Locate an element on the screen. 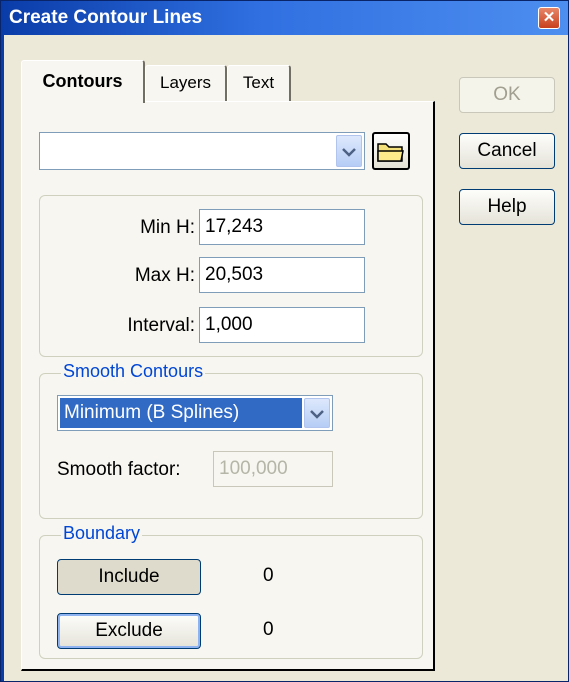  folder-icon is located at coordinates (390, 152).